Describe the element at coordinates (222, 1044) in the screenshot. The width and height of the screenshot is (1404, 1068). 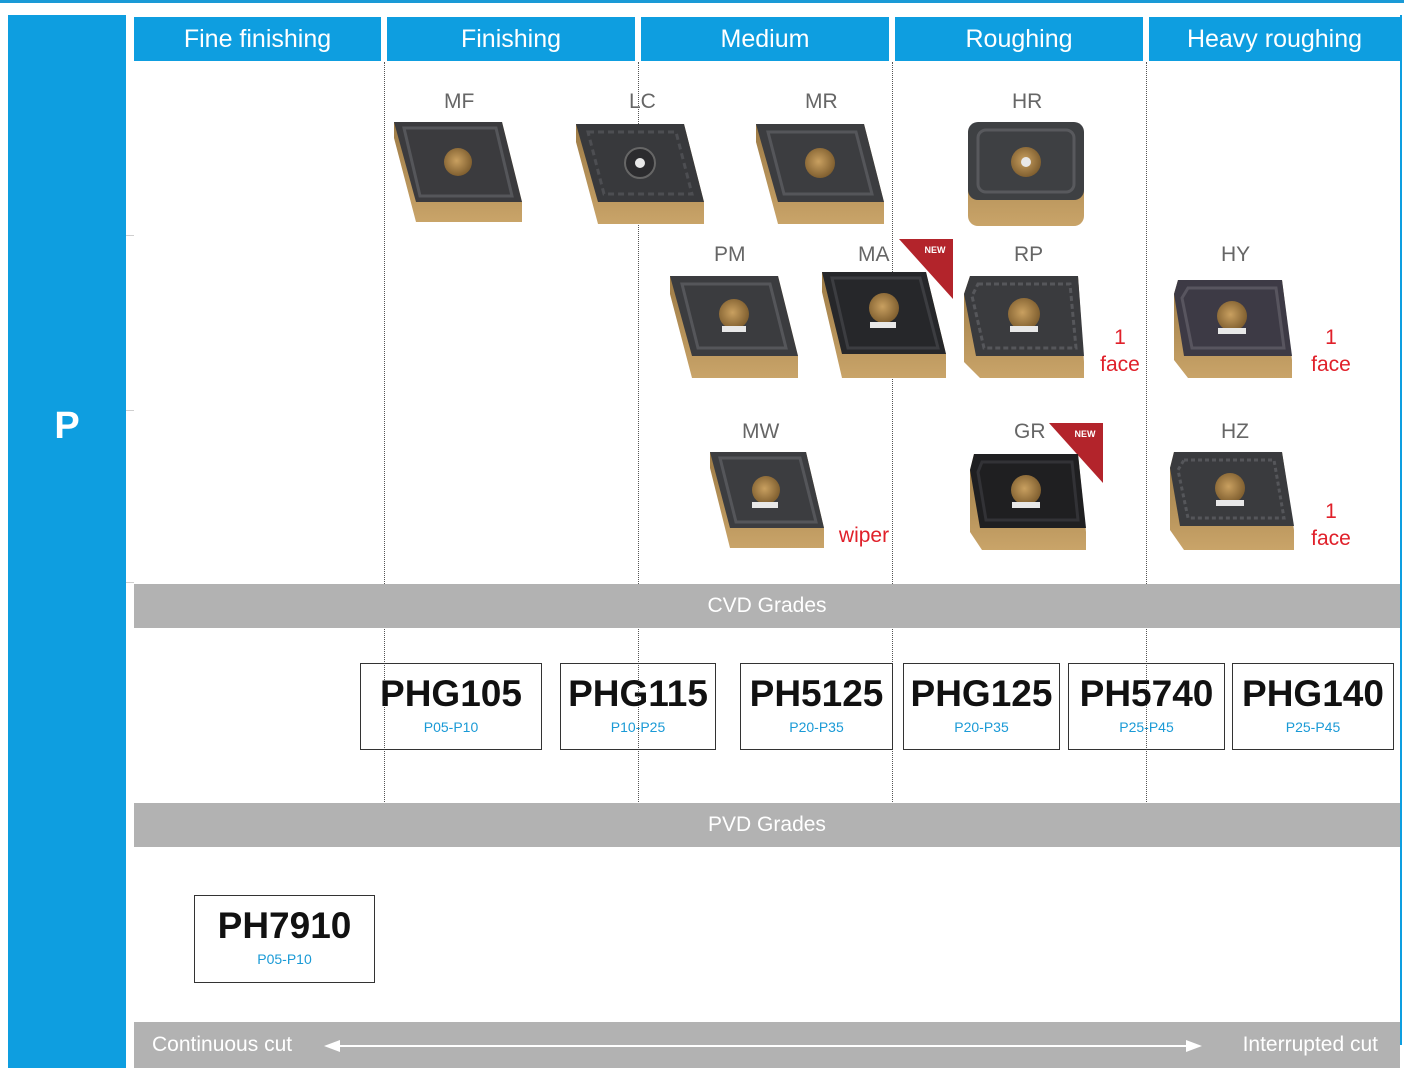
I see `continuous-cut-label: Continuous cut` at that location.